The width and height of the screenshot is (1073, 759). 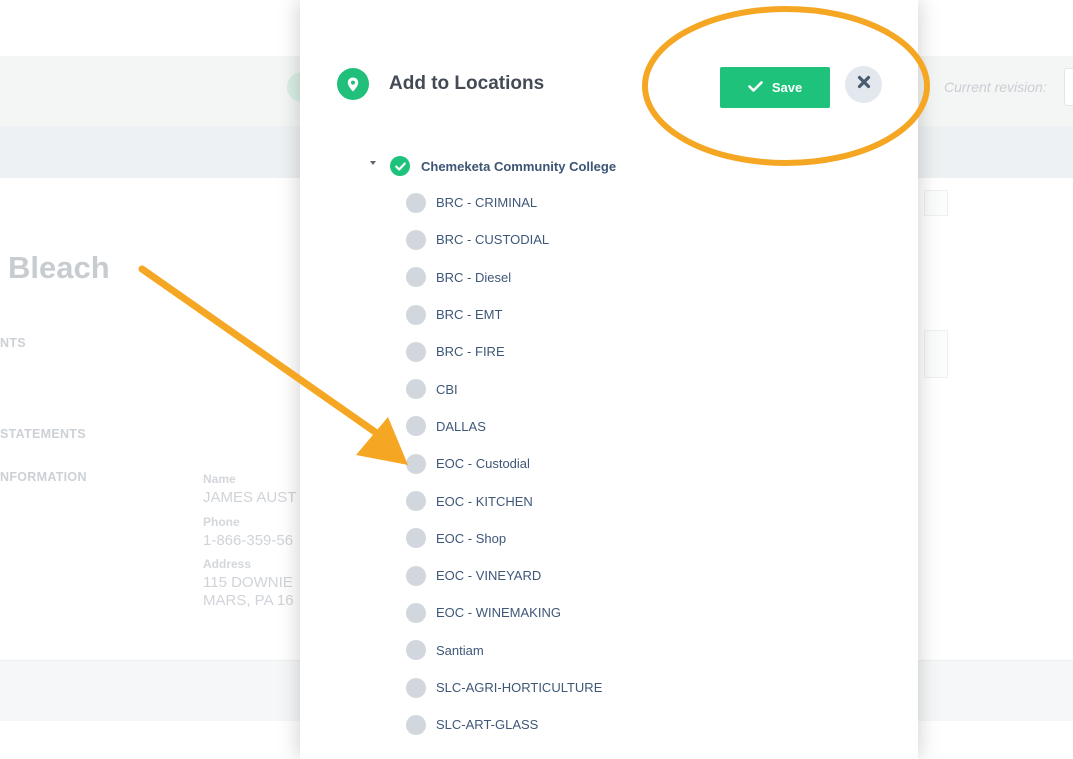 I want to click on location-item: BRC - FIRE, so click(x=504, y=351).